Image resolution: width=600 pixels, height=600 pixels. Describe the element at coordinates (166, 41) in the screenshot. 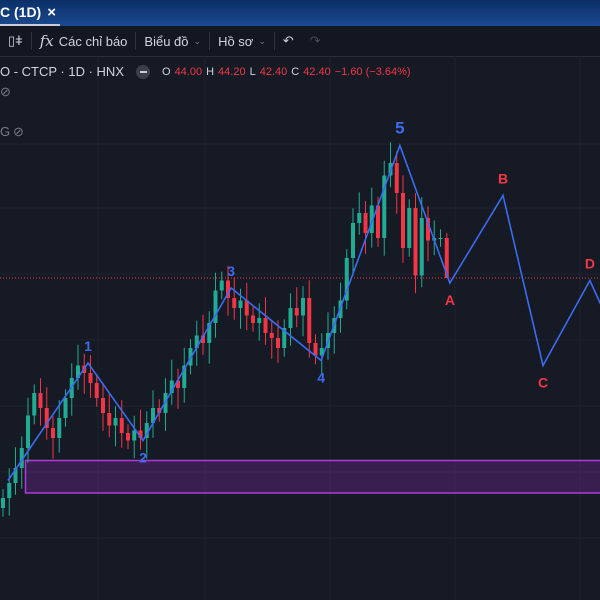

I see `chart-menu-label: Biểu đồ` at that location.